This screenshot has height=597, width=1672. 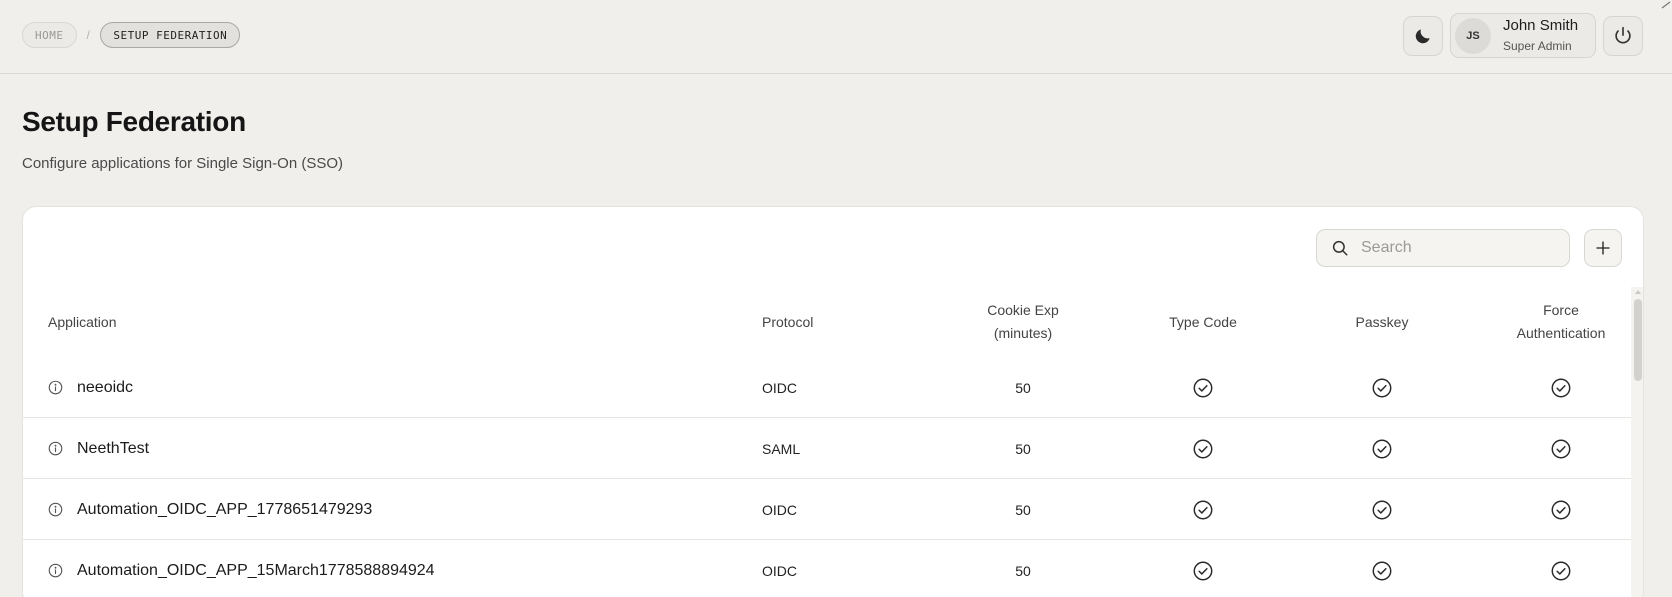 What do you see at coordinates (348, 387) in the screenshot?
I see `cell-application: neeoidc` at bounding box center [348, 387].